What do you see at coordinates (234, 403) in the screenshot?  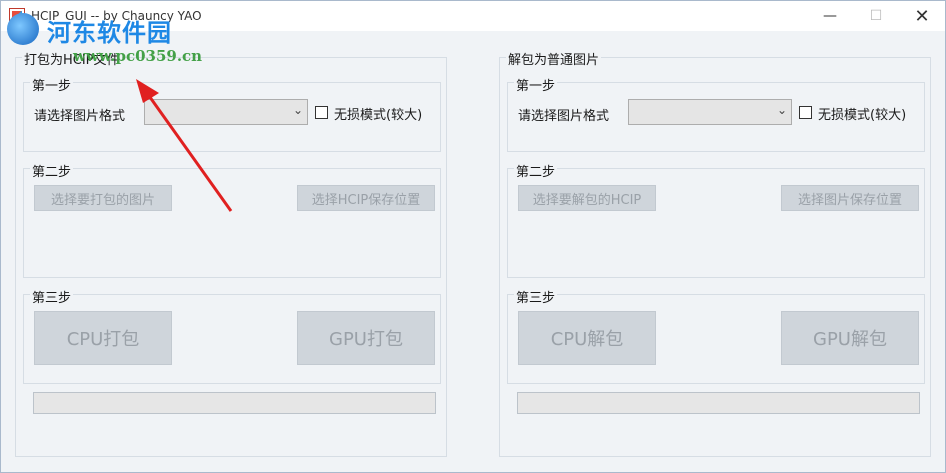 I see `pack-progress-bar` at bounding box center [234, 403].